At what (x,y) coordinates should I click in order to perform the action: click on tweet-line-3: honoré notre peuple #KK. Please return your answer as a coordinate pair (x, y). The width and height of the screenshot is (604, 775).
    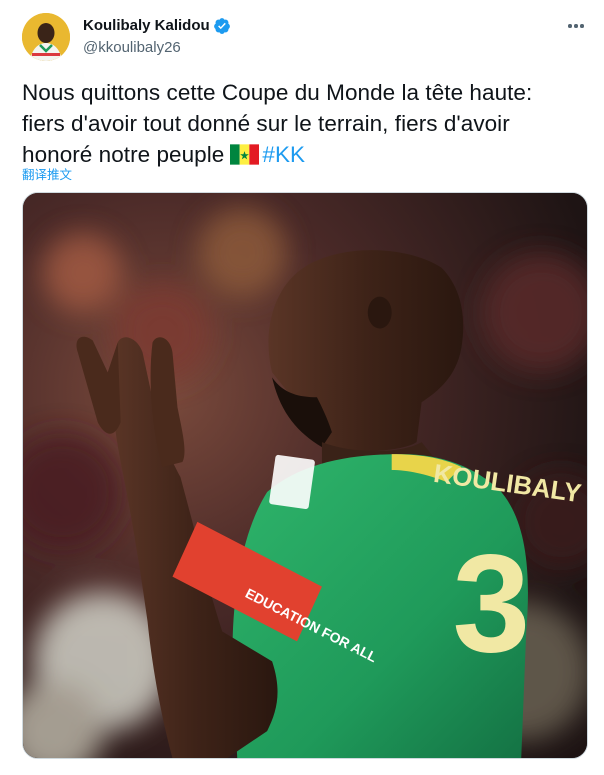
    Looking at the image, I should click on (307, 154).